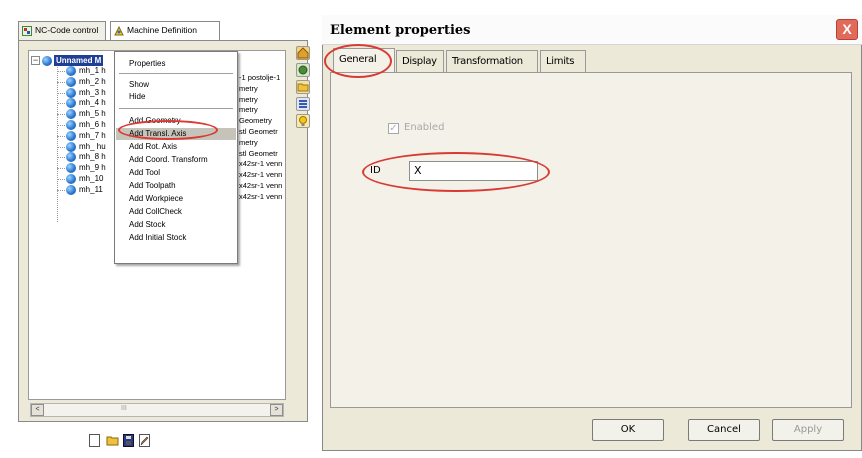  What do you see at coordinates (92, 81) in the screenshot?
I see `tree-item: mh_2 h` at bounding box center [92, 81].